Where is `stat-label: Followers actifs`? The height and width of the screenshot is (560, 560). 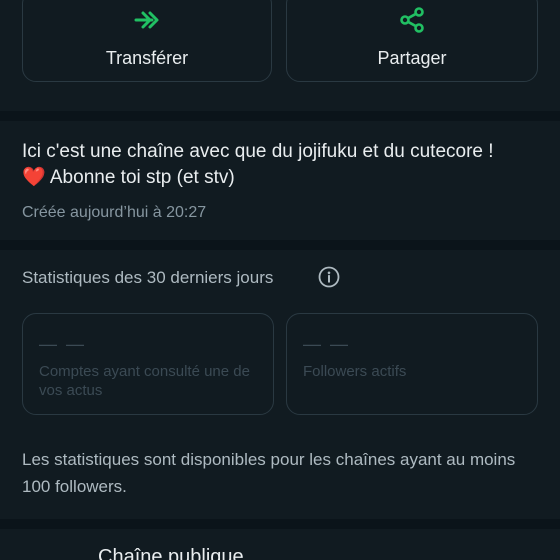
stat-label: Followers actifs is located at coordinates (355, 371).